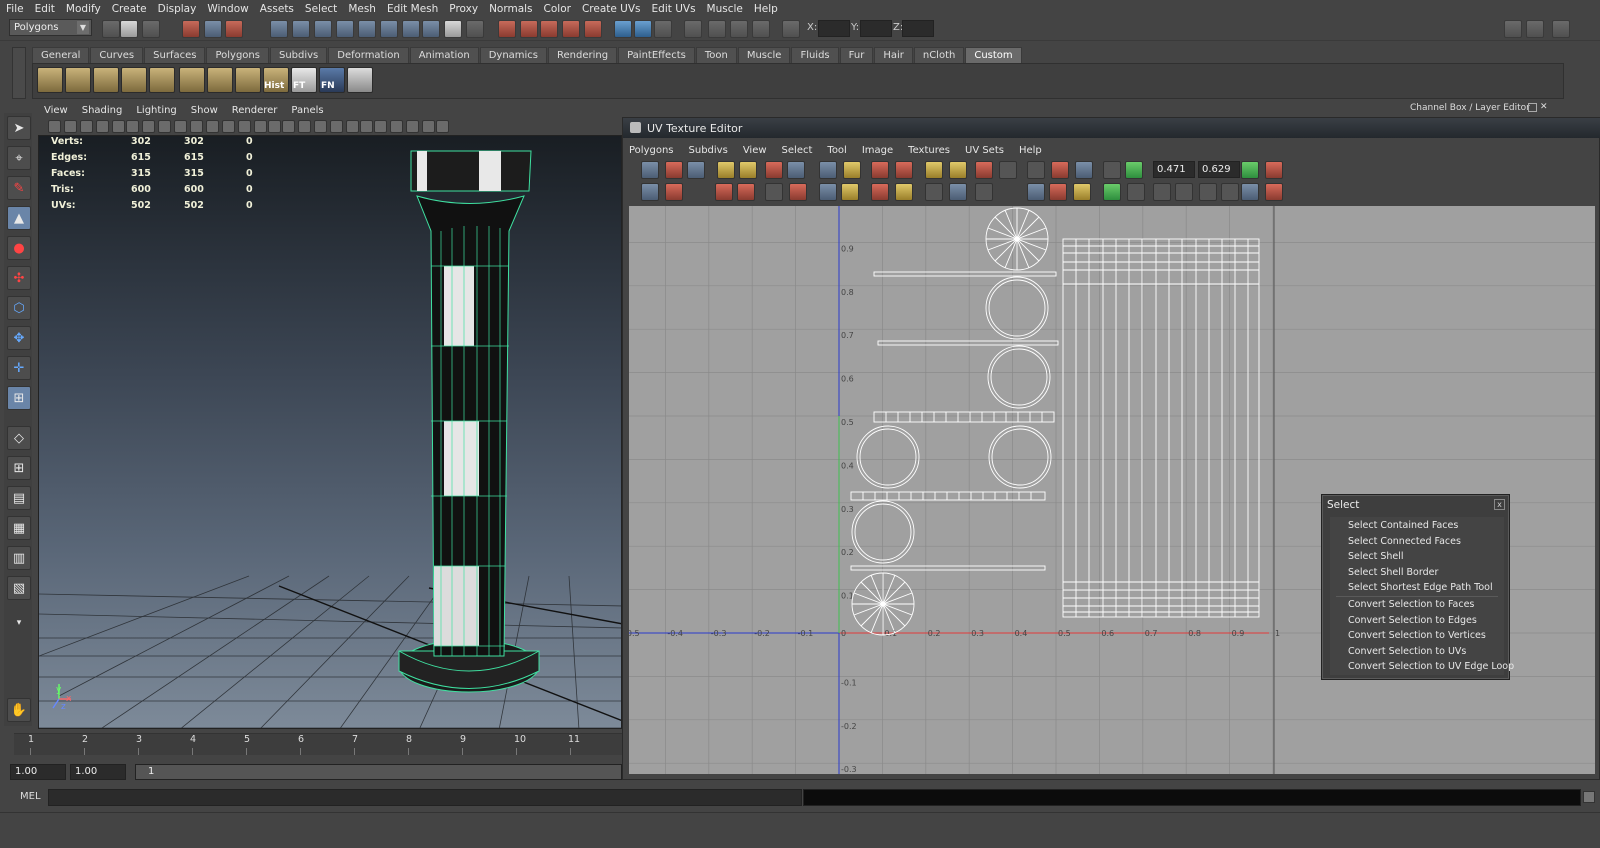  Describe the element at coordinates (716, 55) in the screenshot. I see `shelf-tab-toon: Toon` at that location.